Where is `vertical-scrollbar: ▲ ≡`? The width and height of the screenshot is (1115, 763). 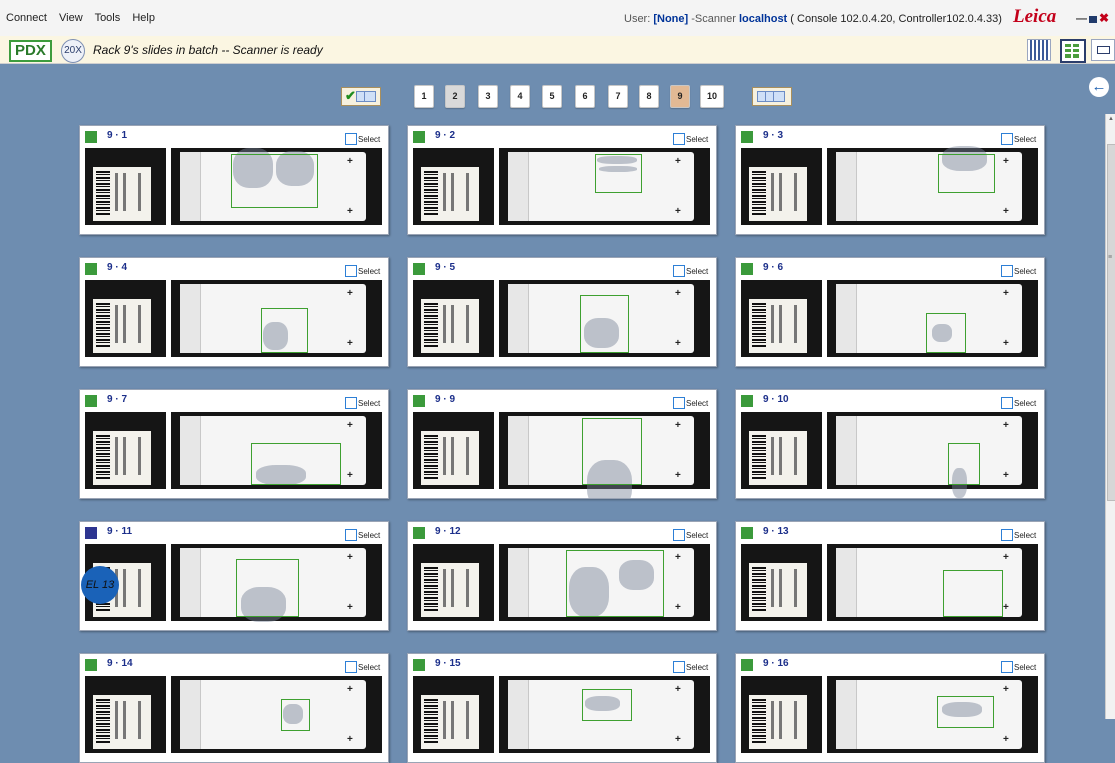
vertical-scrollbar: ▲ ≡ is located at coordinates (1110, 416).